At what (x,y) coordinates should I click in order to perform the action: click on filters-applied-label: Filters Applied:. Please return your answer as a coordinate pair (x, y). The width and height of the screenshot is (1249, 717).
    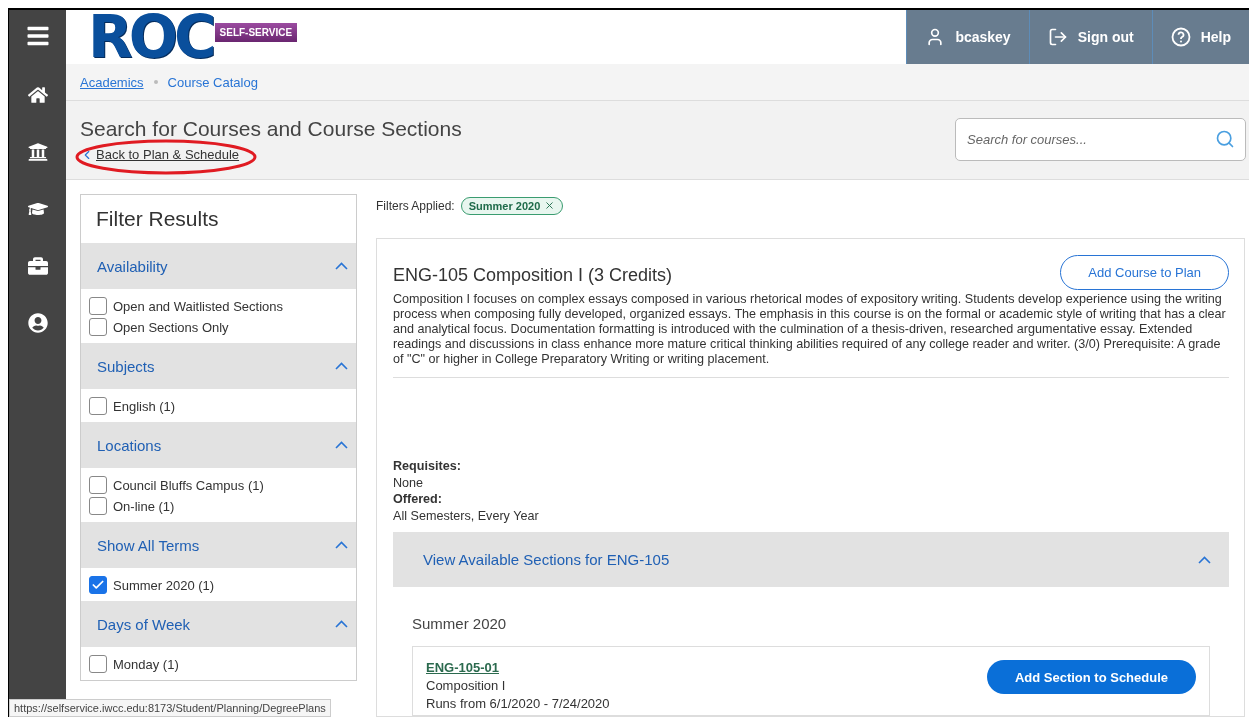
    Looking at the image, I should click on (415, 205).